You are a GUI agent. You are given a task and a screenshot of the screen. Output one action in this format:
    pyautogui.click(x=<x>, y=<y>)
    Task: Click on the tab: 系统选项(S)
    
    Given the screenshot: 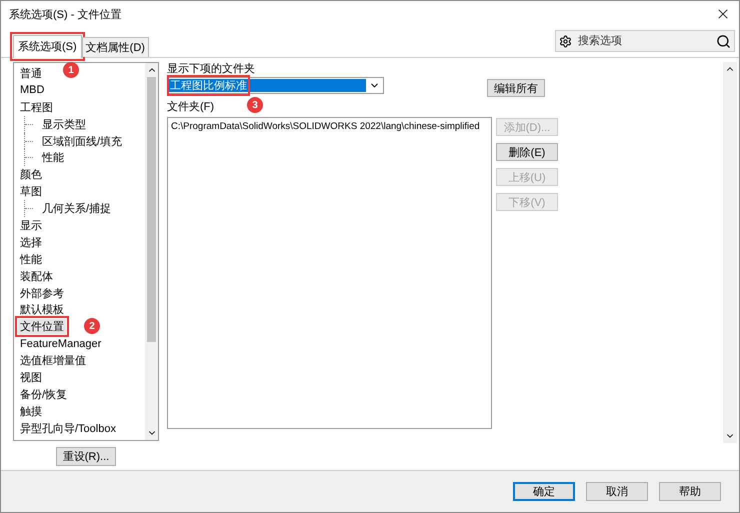 What is the action you would take?
    pyautogui.click(x=47, y=46)
    